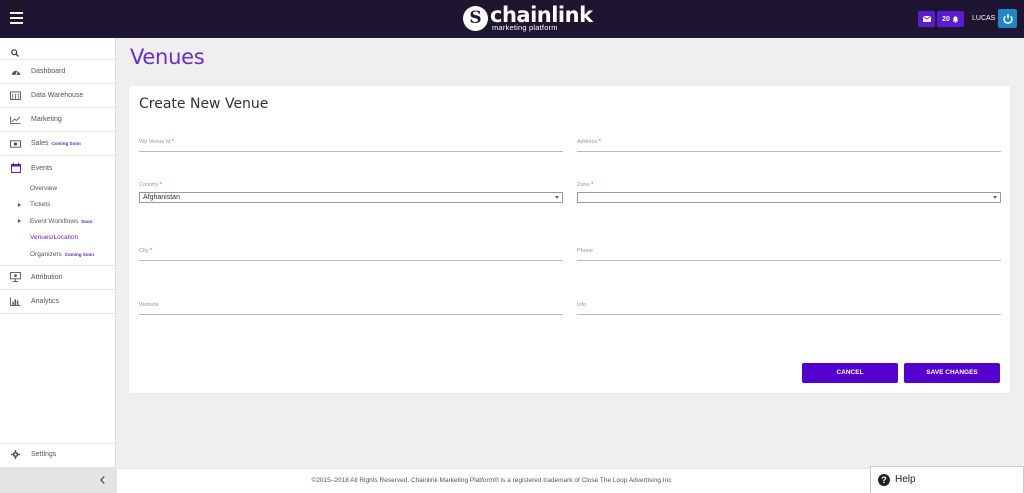 The height and width of the screenshot is (493, 1024). Describe the element at coordinates (947, 479) in the screenshot. I see `help-button: ? Help` at that location.